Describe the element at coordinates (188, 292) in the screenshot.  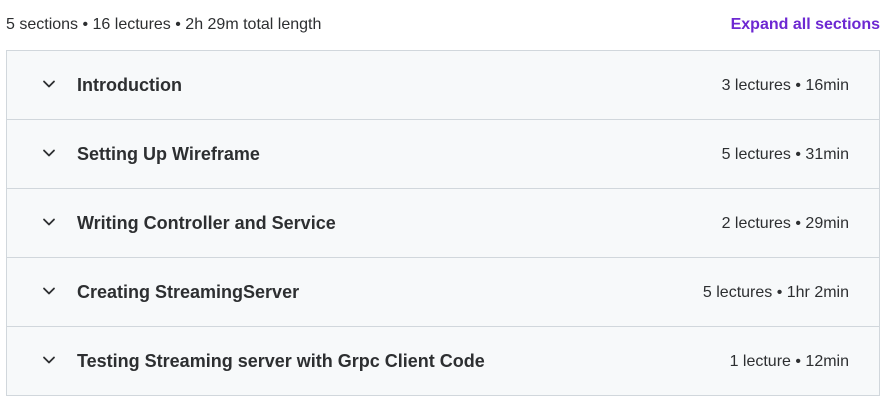
I see `section-title: Creating StreamingServer` at that location.